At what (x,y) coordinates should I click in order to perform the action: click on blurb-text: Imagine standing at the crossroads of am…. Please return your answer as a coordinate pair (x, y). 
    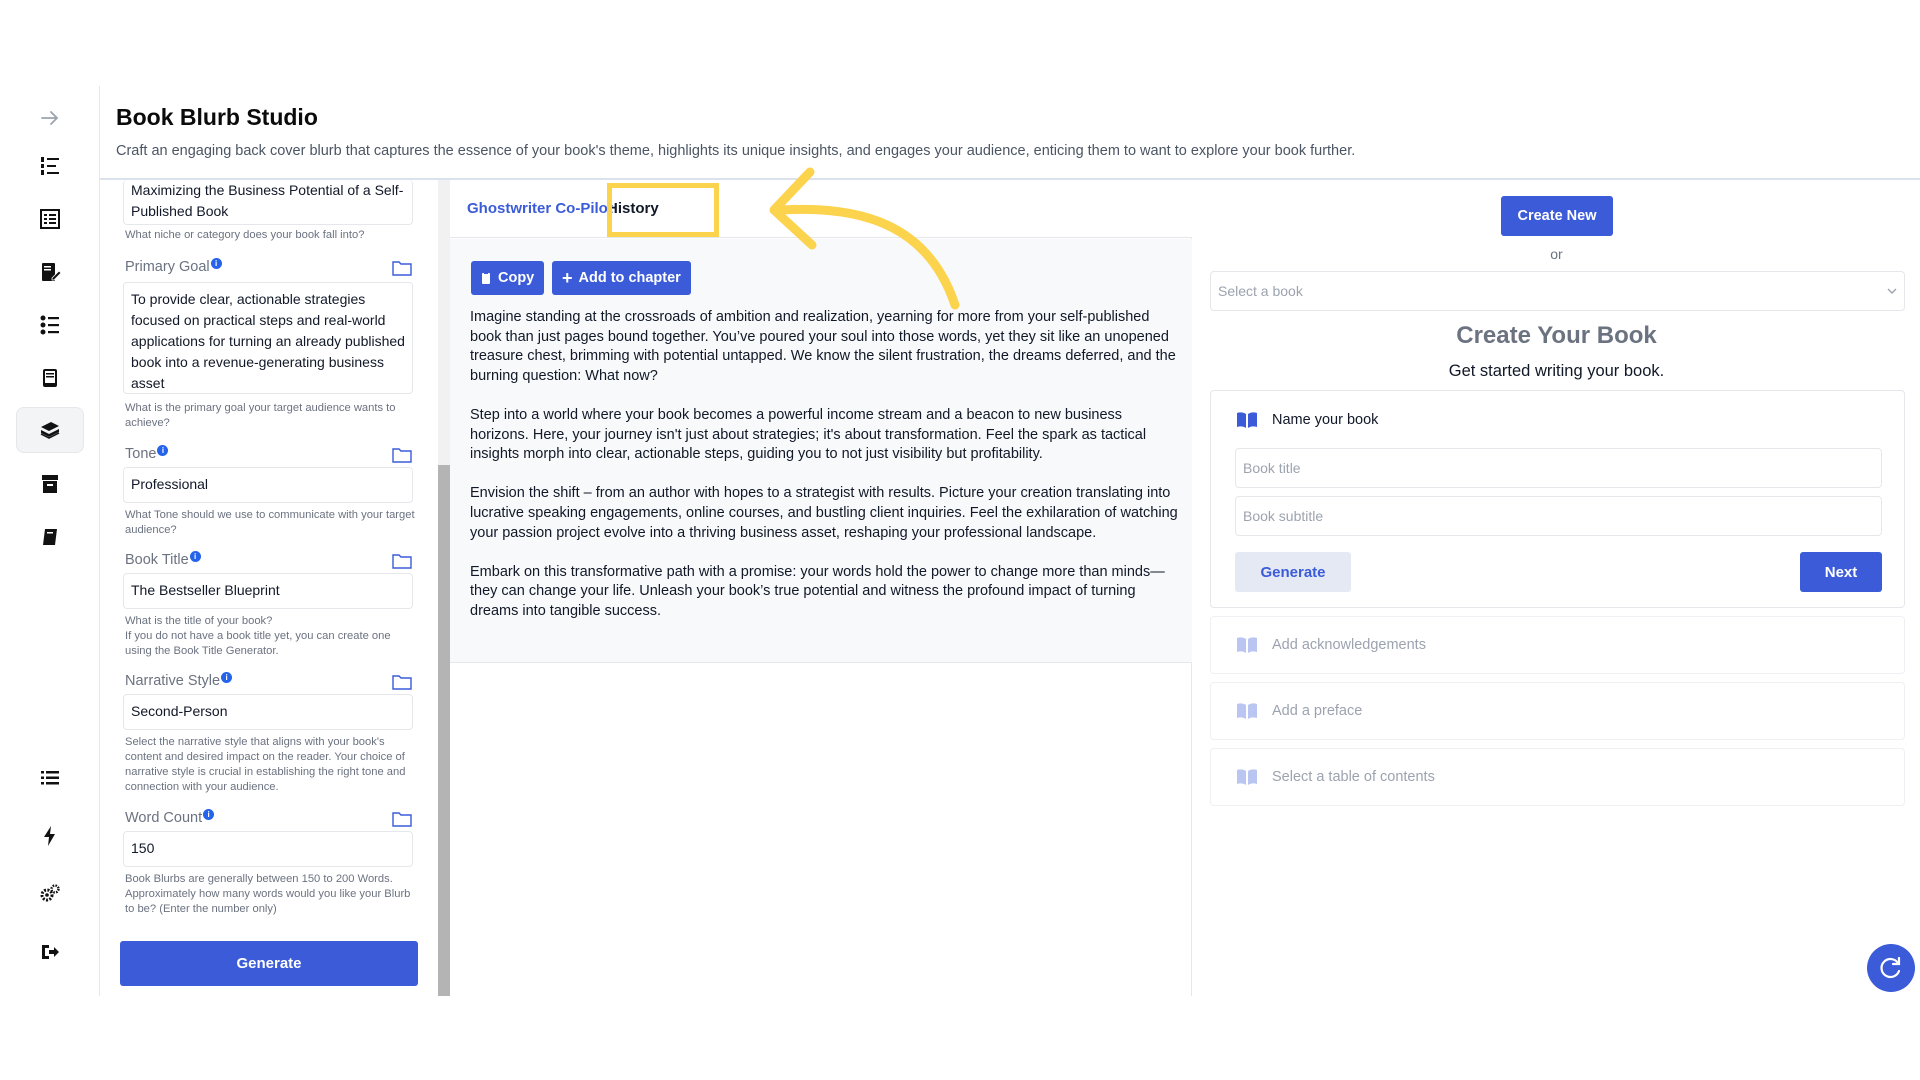
    Looking at the image, I should click on (826, 474).